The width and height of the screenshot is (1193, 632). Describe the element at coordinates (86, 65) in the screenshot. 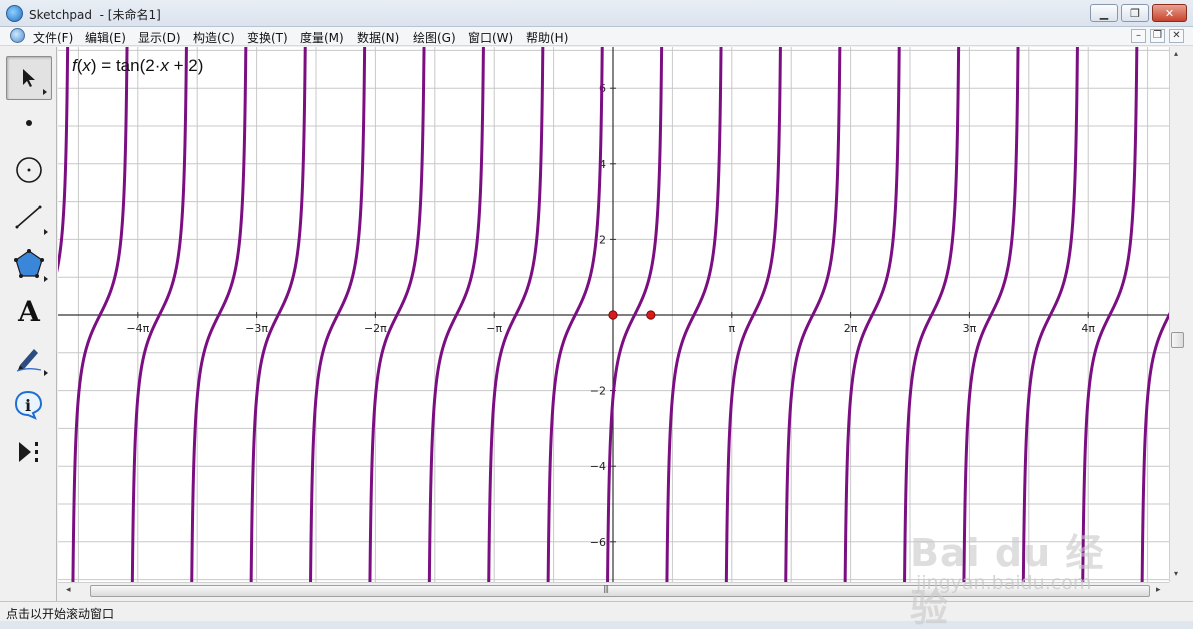

I see `function-variable: x` at that location.